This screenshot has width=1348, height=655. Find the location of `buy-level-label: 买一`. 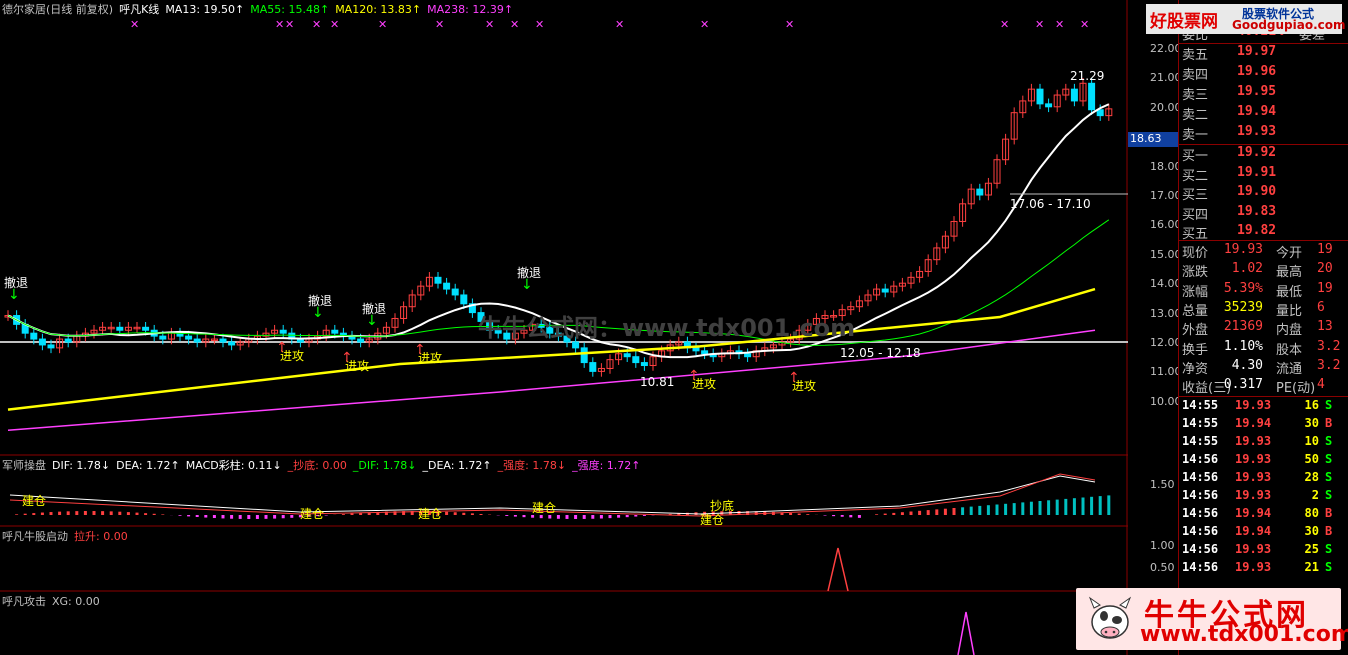

buy-level-label: 买一 is located at coordinates (1195, 156).